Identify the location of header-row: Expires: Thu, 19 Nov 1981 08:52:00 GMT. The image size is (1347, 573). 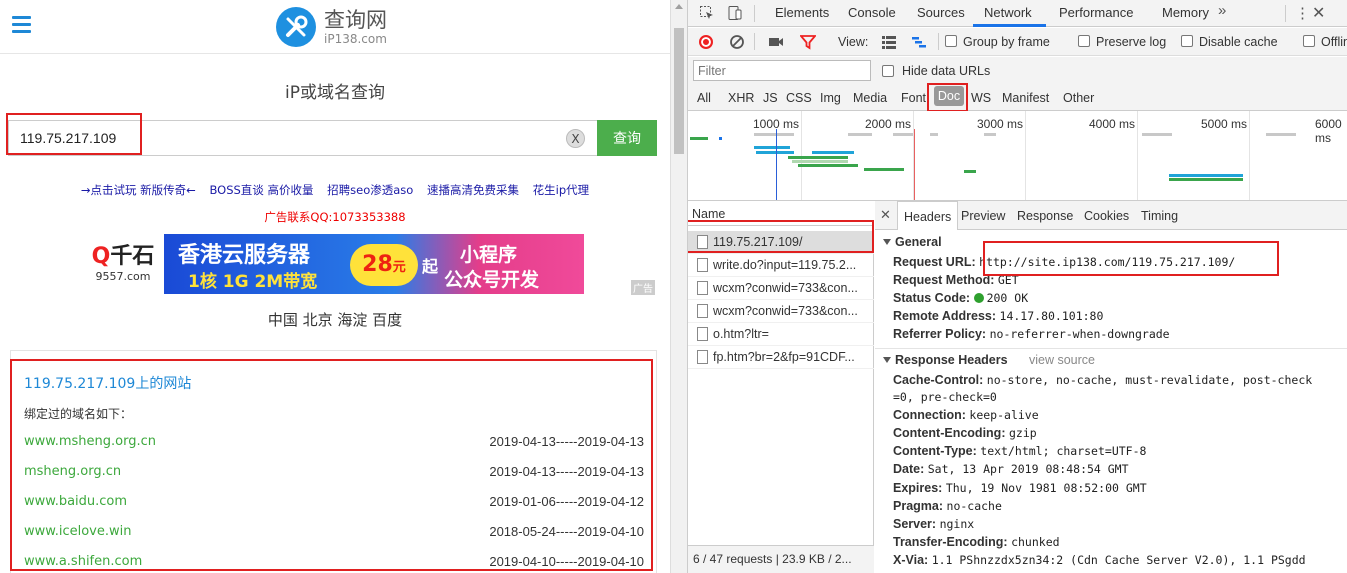
(1020, 488).